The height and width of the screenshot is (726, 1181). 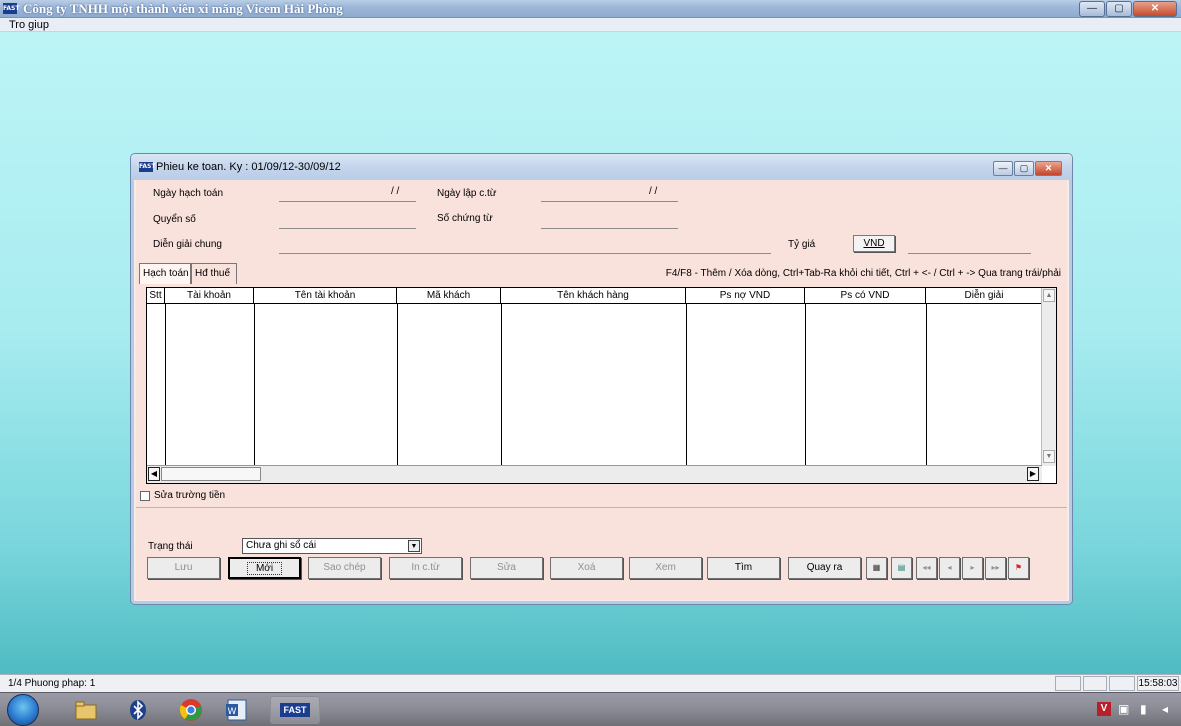 I want to click on word-icon: W, so click(x=237, y=710).